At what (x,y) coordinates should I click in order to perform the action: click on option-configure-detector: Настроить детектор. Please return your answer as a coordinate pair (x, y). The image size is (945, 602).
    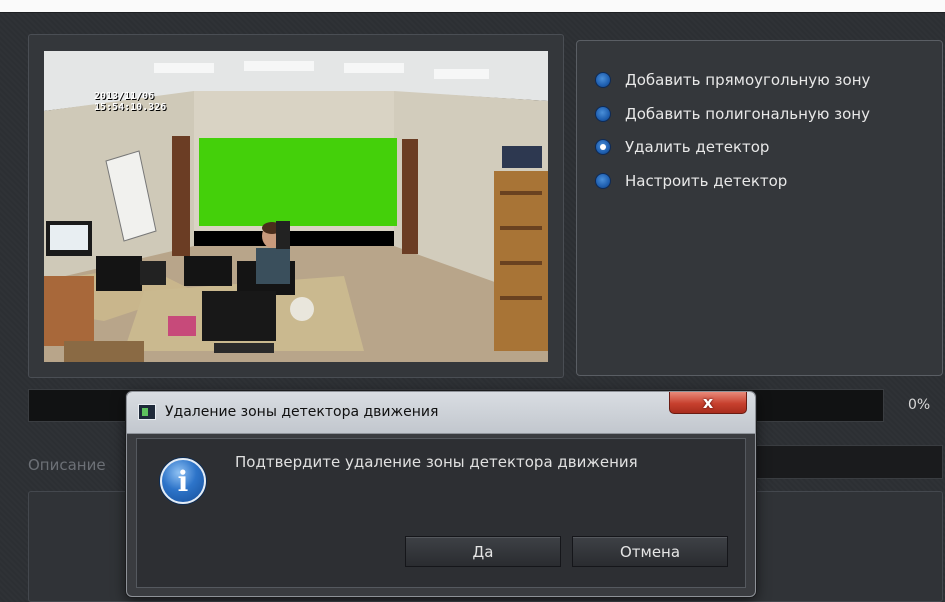
    Looking at the image, I should click on (691, 181).